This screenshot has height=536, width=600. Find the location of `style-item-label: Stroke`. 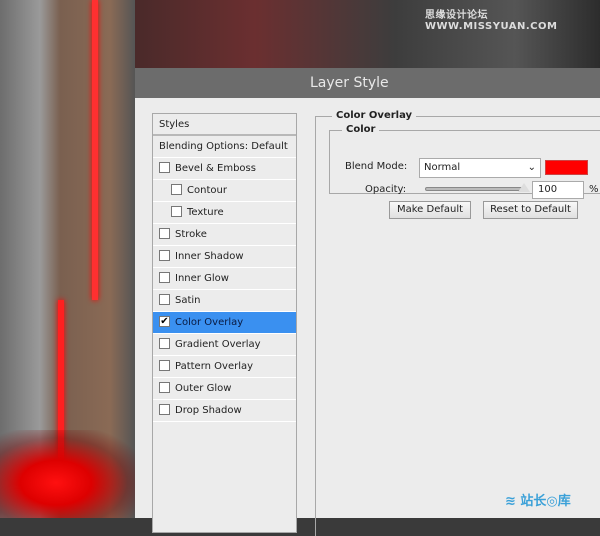

style-item-label: Stroke is located at coordinates (191, 234).